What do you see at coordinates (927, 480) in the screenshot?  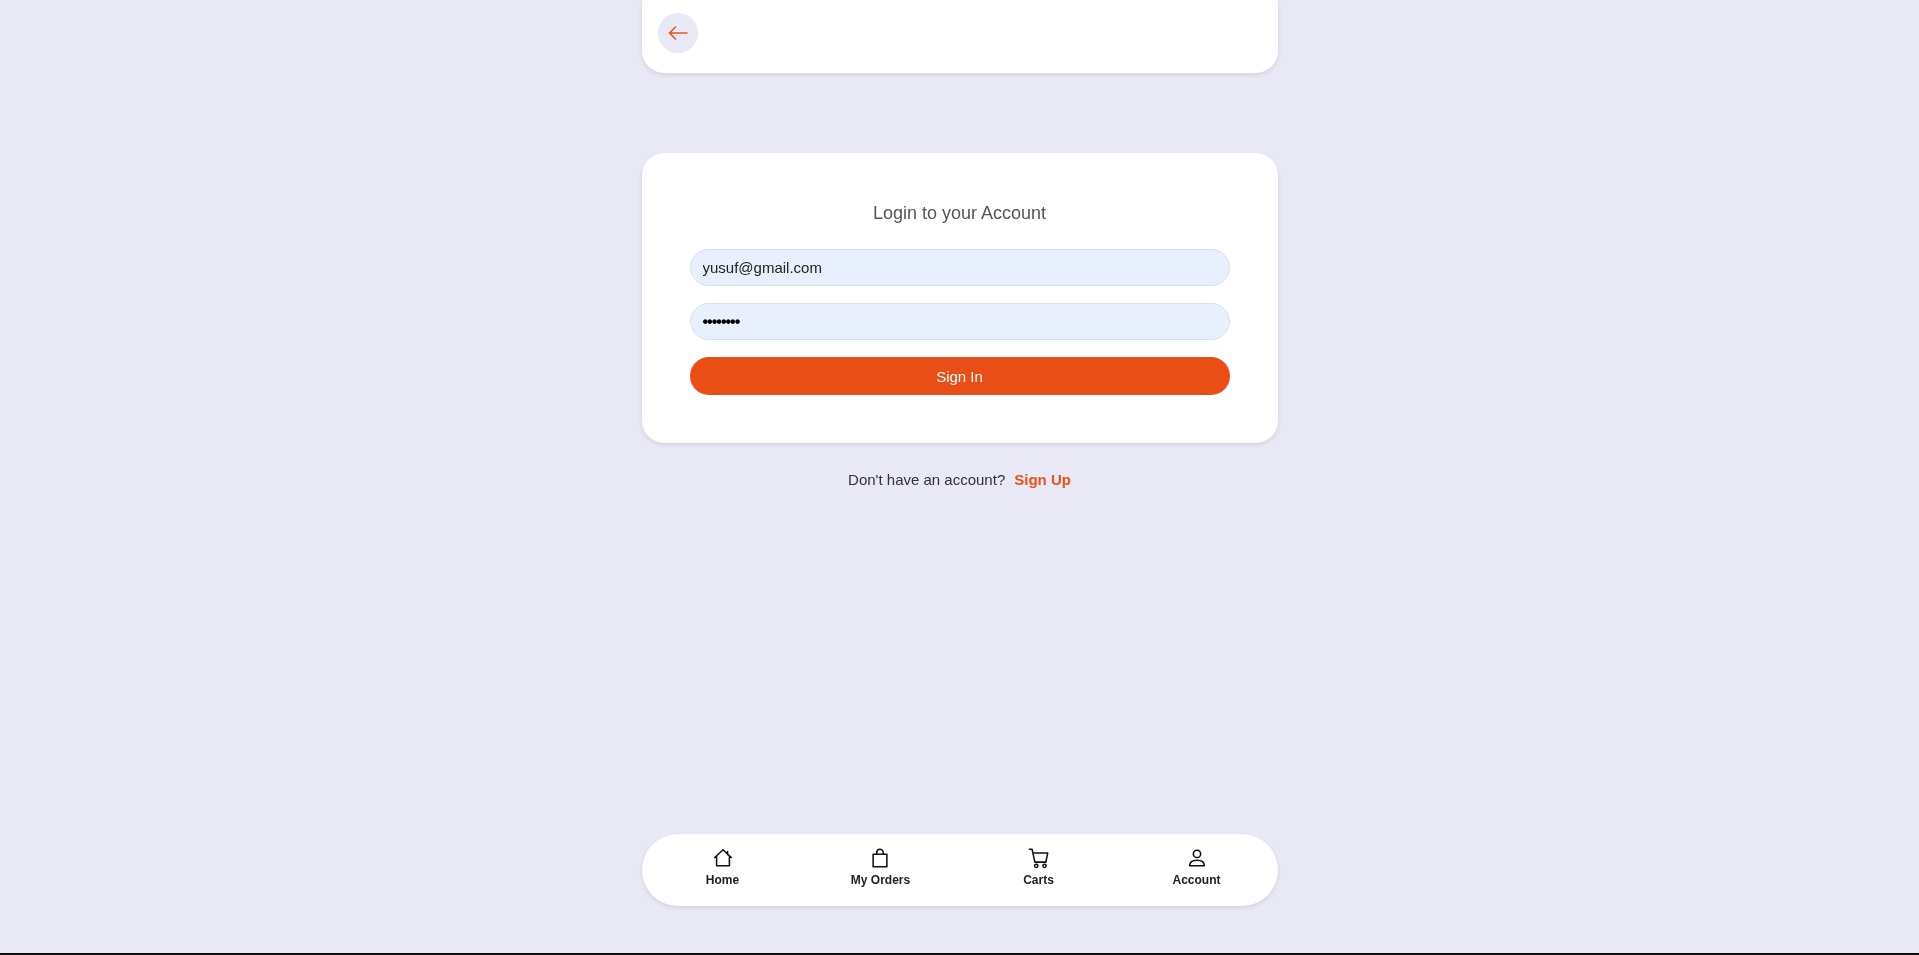 I see `signup-prompt-text: Don't have an account?` at bounding box center [927, 480].